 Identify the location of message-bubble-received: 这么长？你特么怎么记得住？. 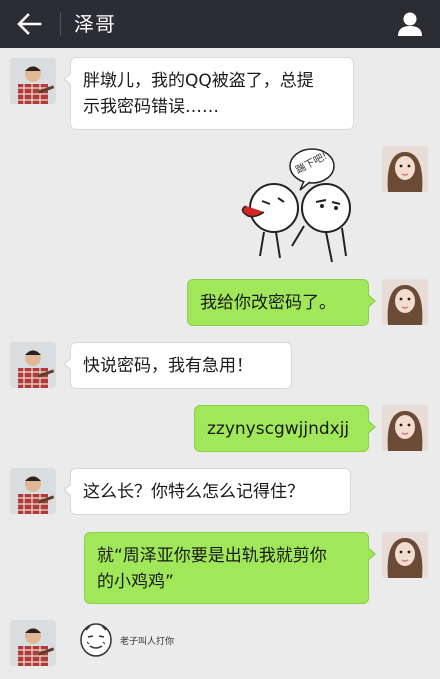
(207, 491).